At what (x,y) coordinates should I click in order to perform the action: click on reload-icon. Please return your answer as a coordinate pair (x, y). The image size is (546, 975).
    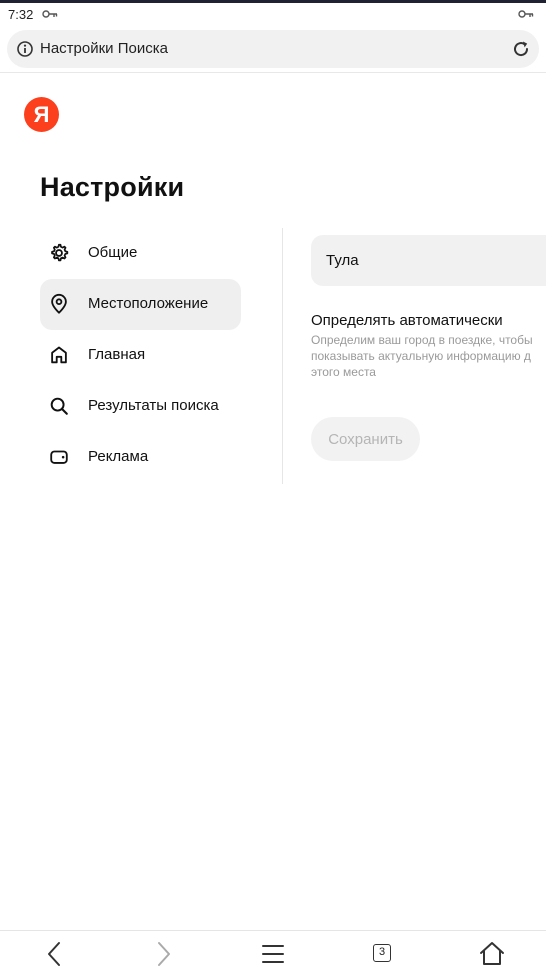
    Looking at the image, I should click on (521, 49).